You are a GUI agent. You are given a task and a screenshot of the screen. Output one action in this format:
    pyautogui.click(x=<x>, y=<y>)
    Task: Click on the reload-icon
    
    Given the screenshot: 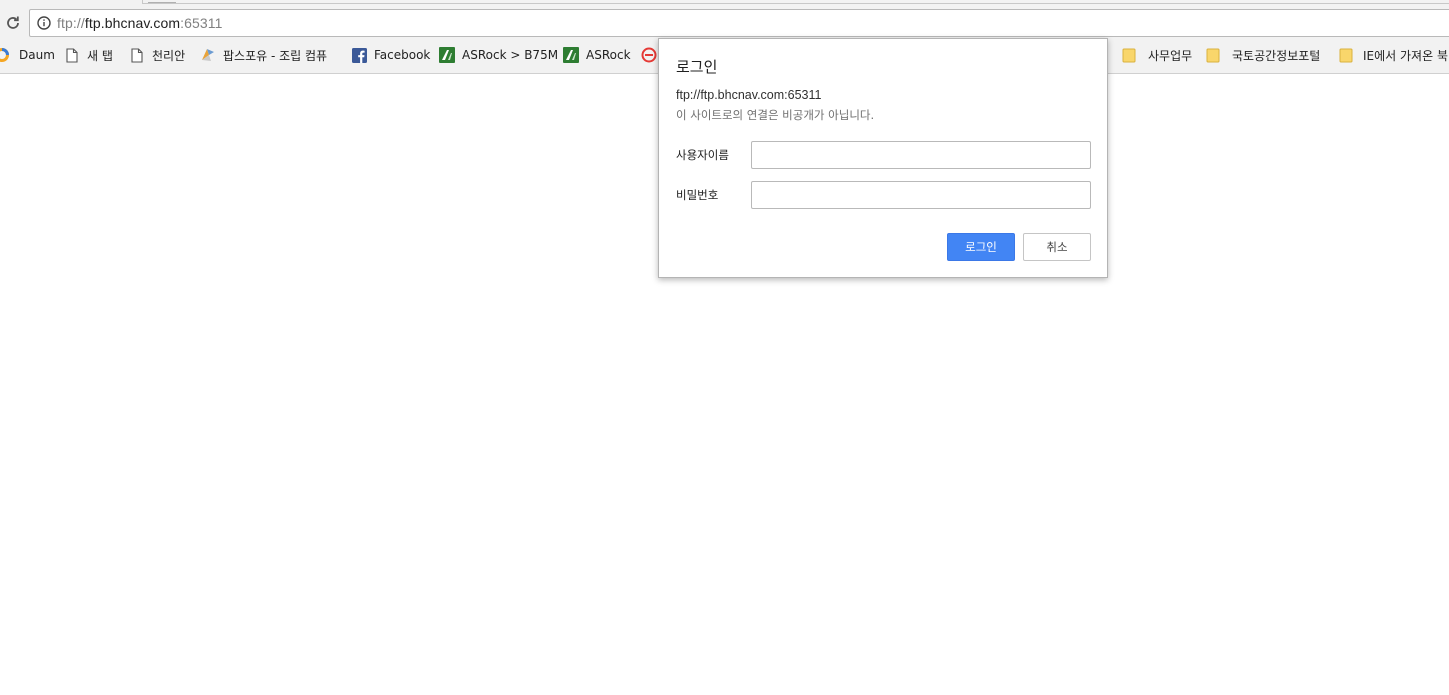 What is the action you would take?
    pyautogui.click(x=13, y=22)
    